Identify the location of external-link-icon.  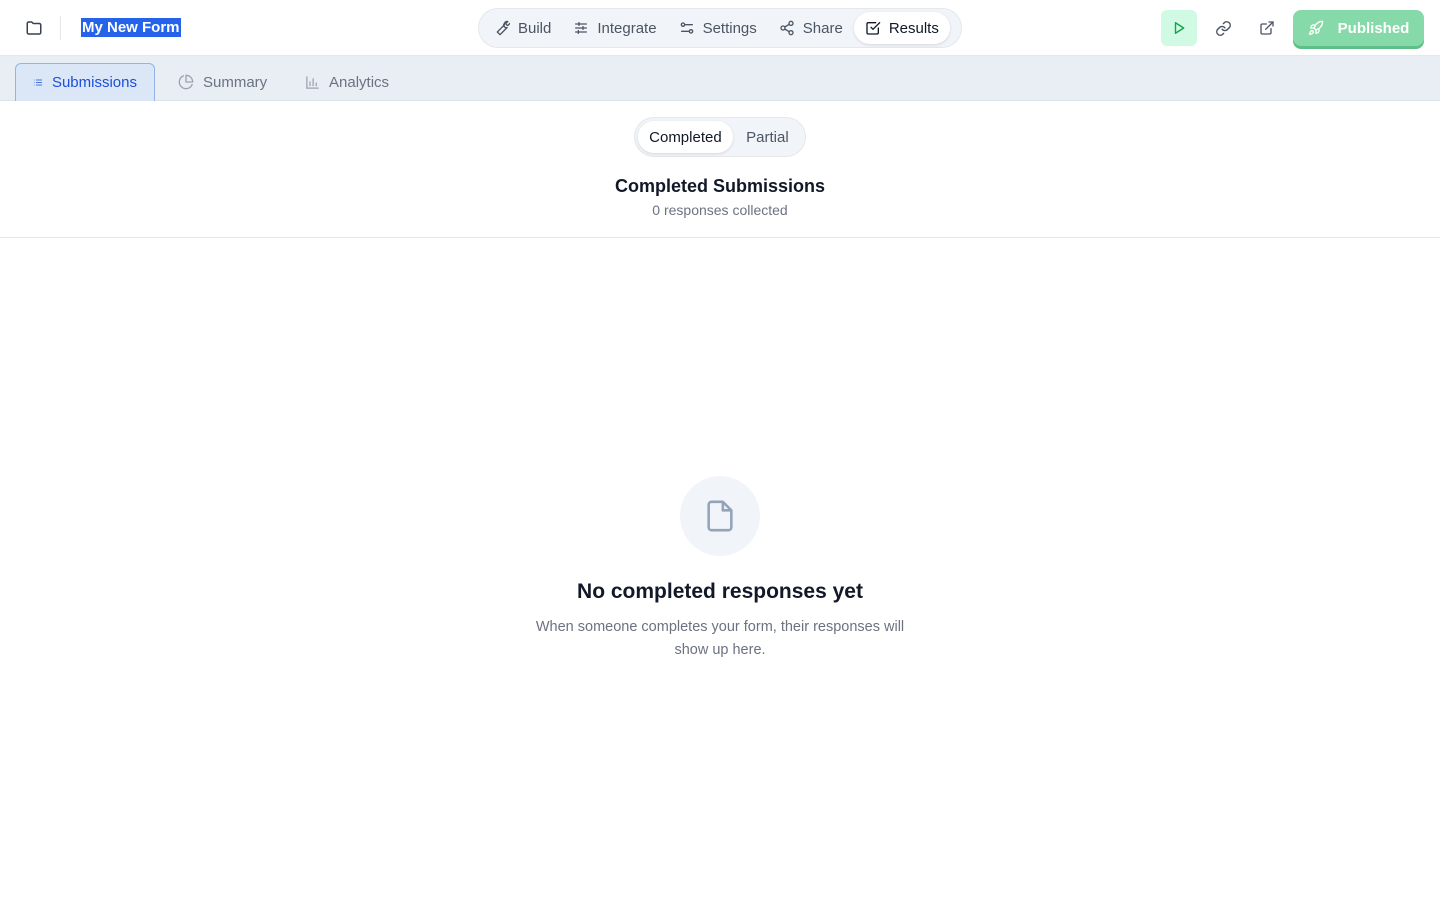
(1267, 28).